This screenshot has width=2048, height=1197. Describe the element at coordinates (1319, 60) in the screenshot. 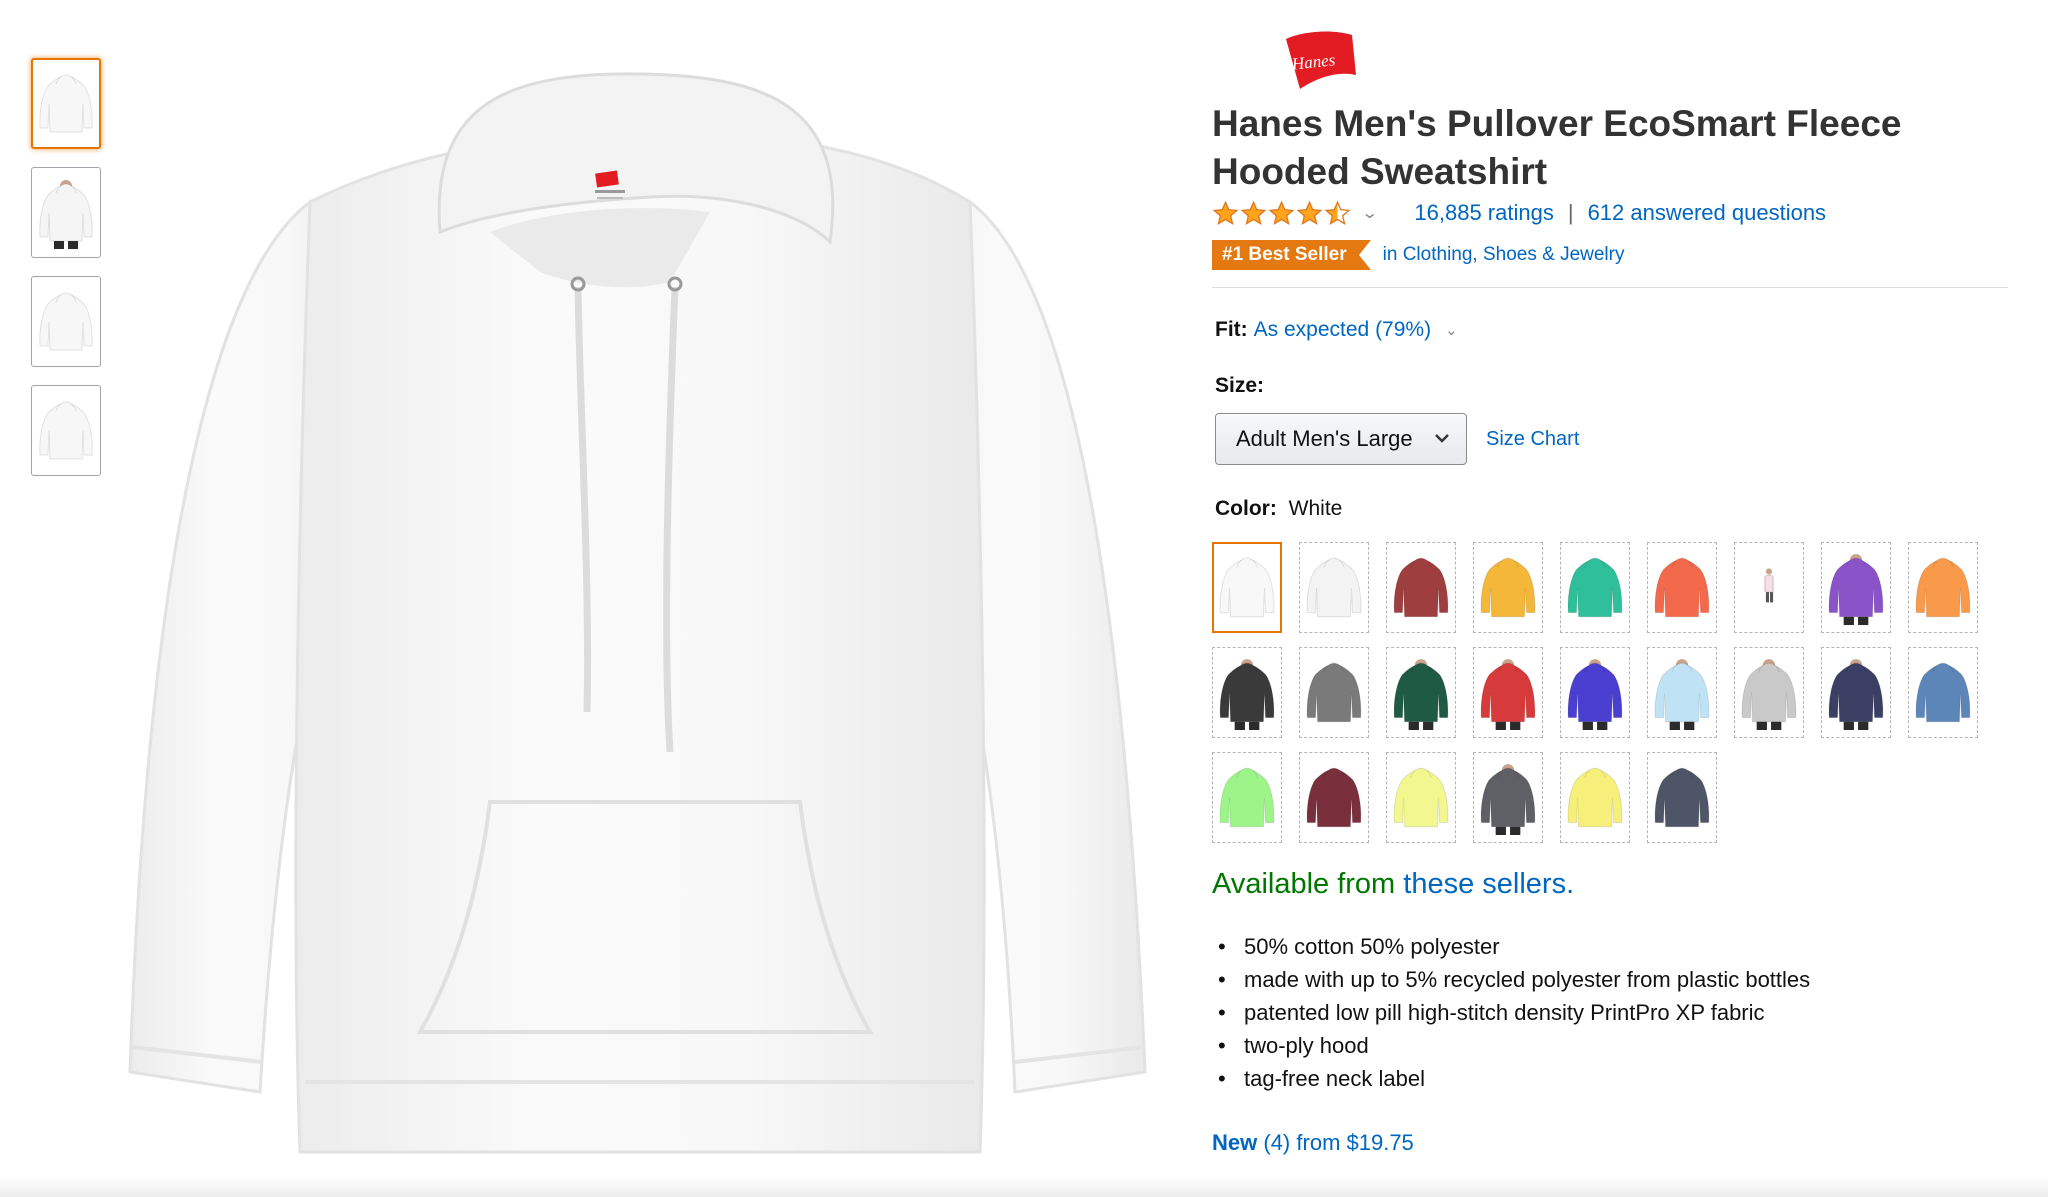

I see `brand-logo: Hanes` at that location.